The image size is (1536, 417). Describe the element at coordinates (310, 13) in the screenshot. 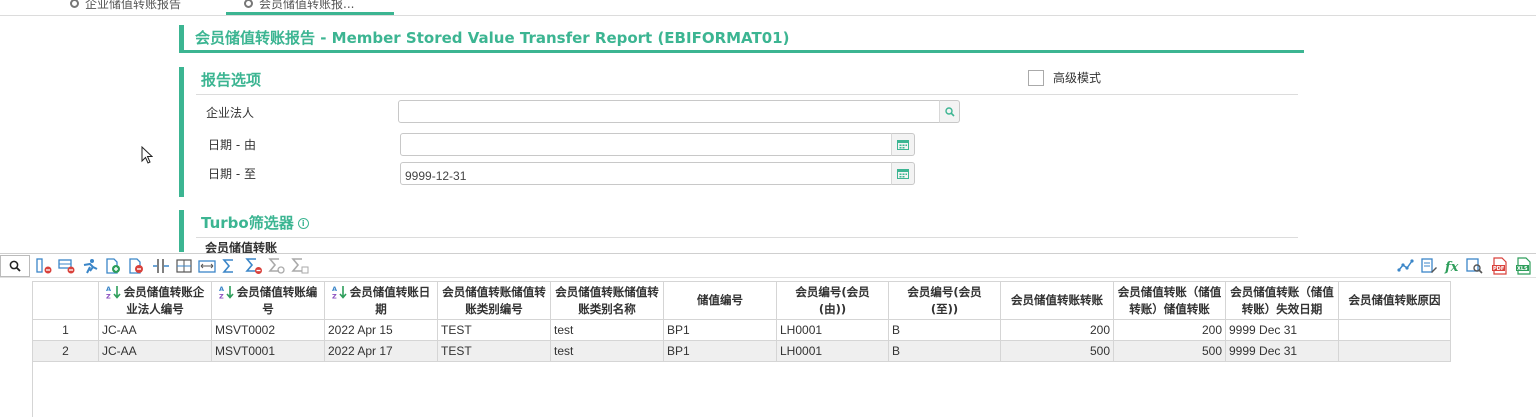

I see `active-tab-indicator` at that location.